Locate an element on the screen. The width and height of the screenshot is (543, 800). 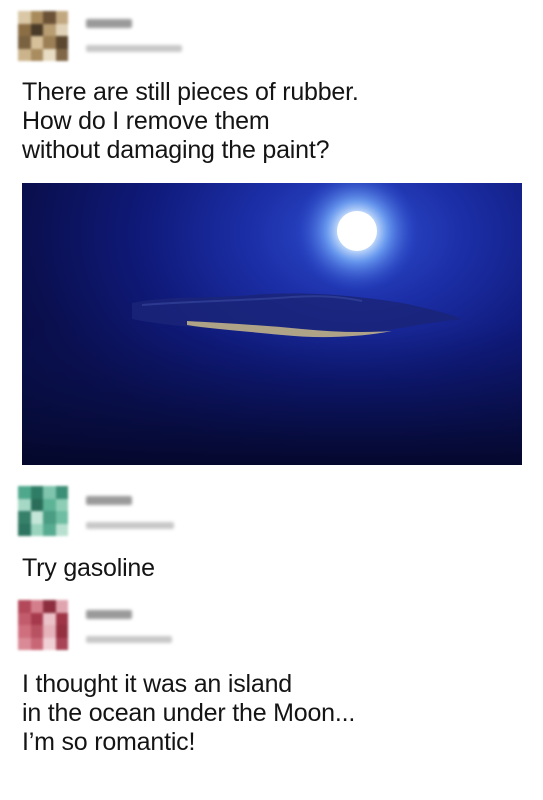
moon is located at coordinates (357, 231).